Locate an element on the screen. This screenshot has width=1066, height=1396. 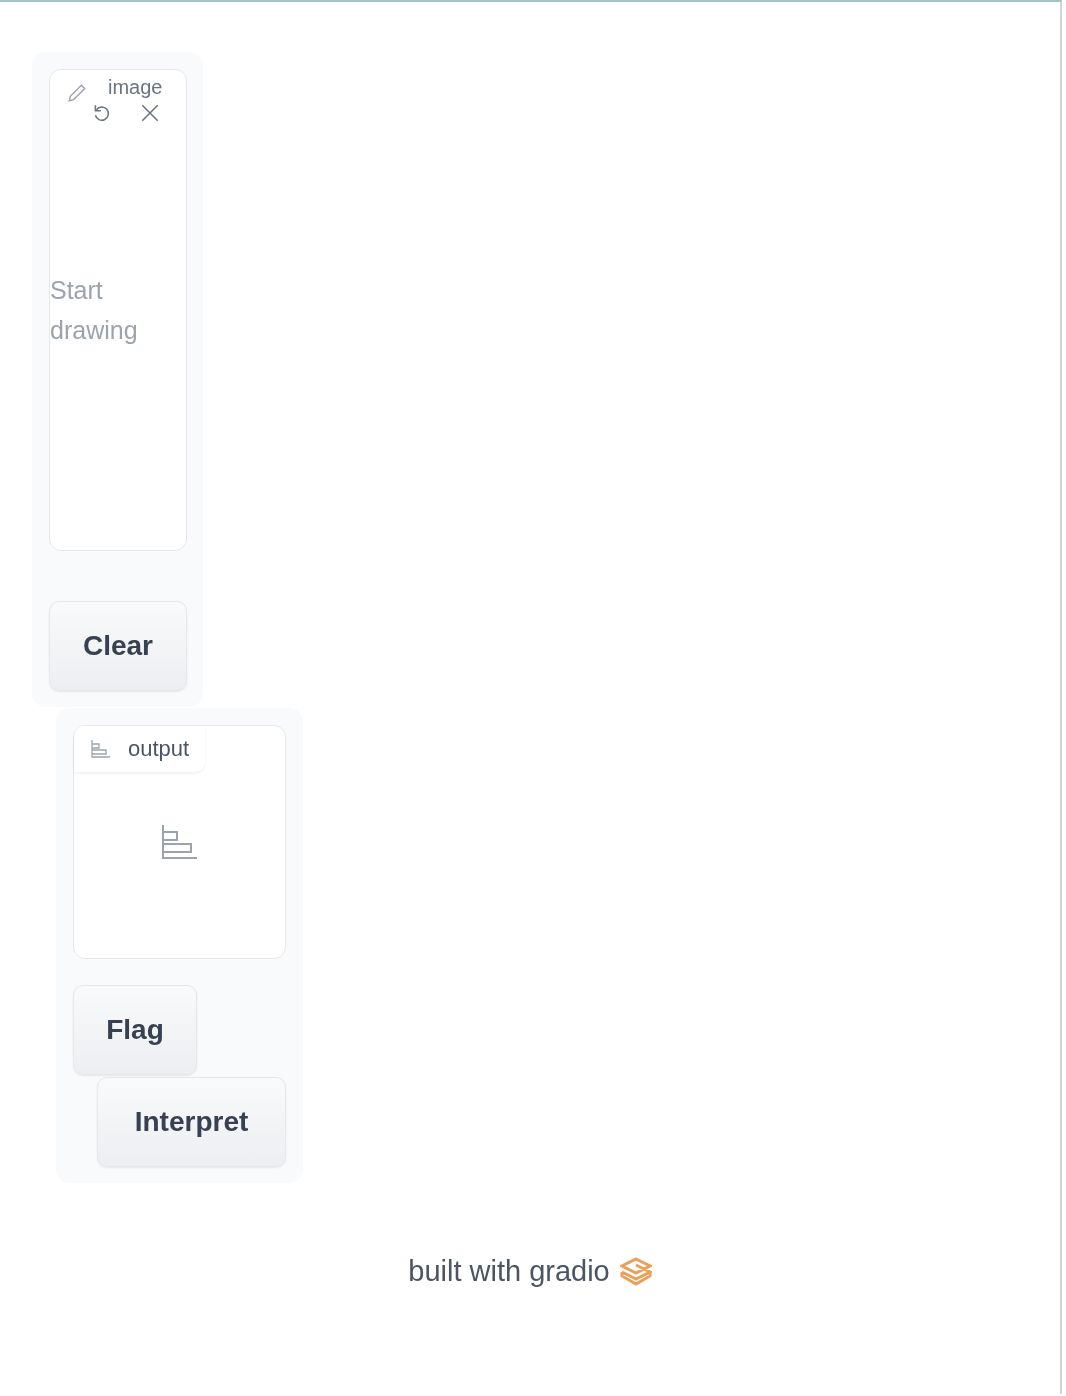
close-icon is located at coordinates (150, 113).